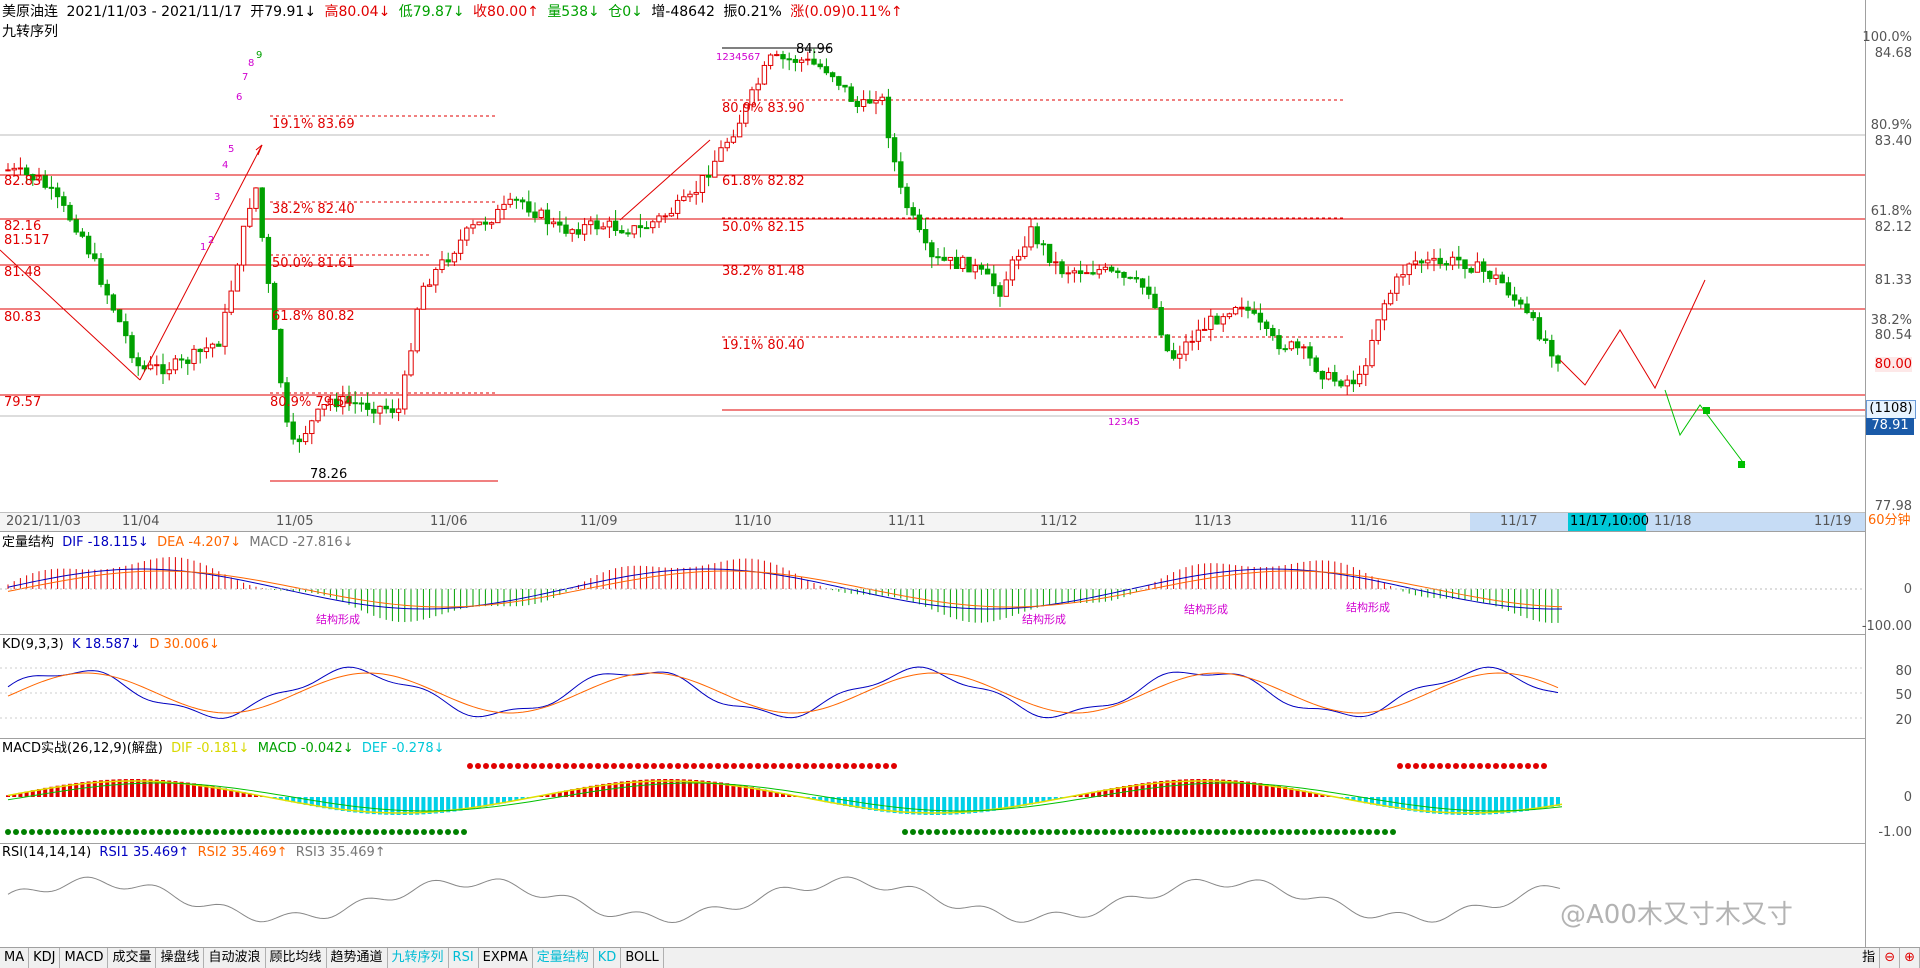  What do you see at coordinates (763, 182) in the screenshot?
I see `fib-label-right-618: 61.8% 82.82` at bounding box center [763, 182].